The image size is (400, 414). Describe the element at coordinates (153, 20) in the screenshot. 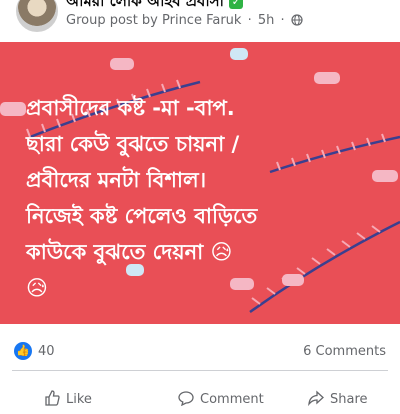

I see `post-author: Group post by Prince Faruk` at that location.